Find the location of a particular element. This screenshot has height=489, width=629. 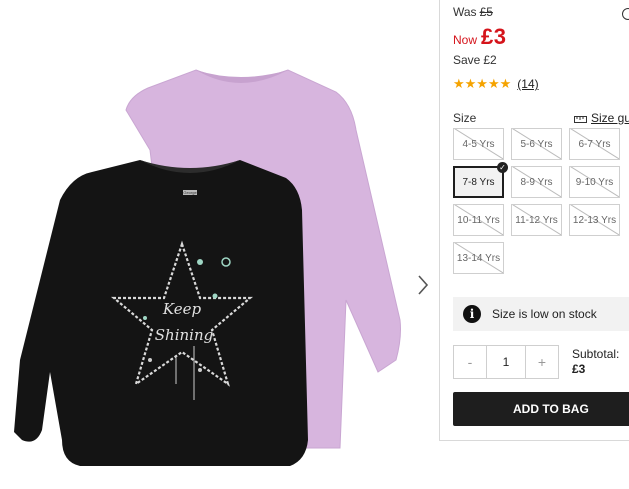

decrease-quantity-button: - is located at coordinates (470, 362).